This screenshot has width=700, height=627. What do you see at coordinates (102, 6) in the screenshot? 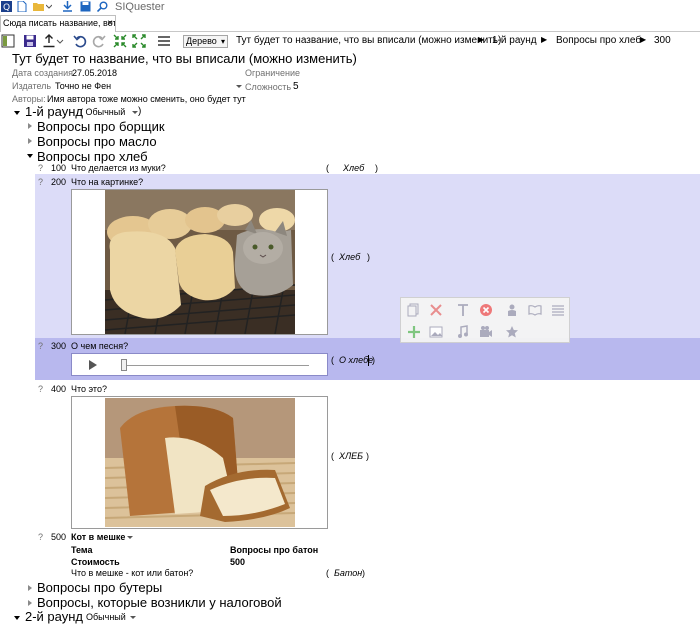
I see `search-icon` at bounding box center [102, 6].